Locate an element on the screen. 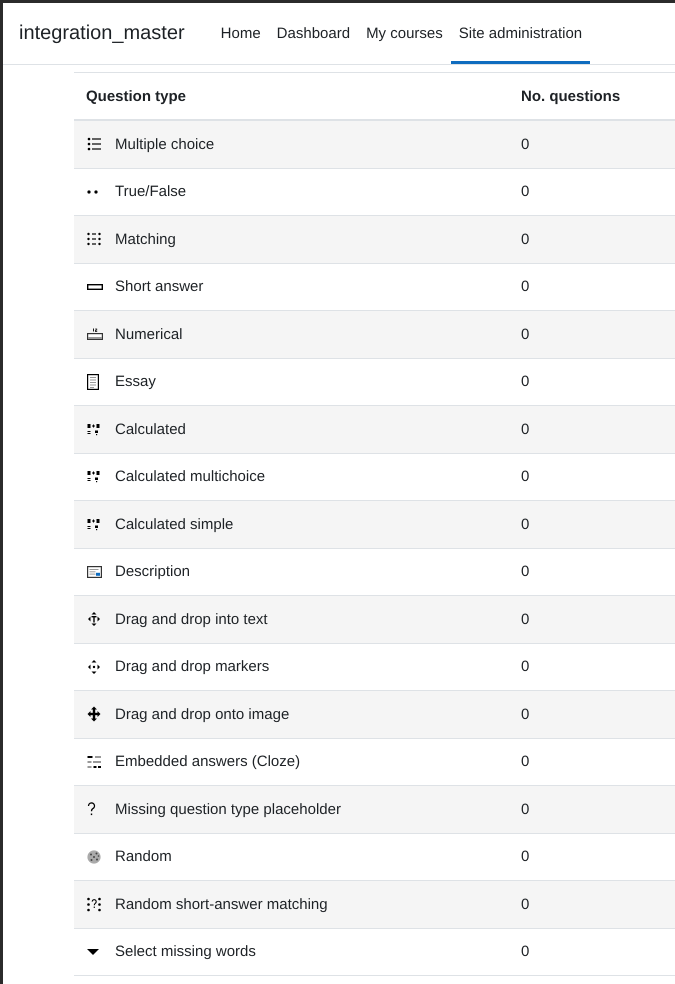 The width and height of the screenshot is (675, 984). question-type-name: Matching is located at coordinates (145, 239).